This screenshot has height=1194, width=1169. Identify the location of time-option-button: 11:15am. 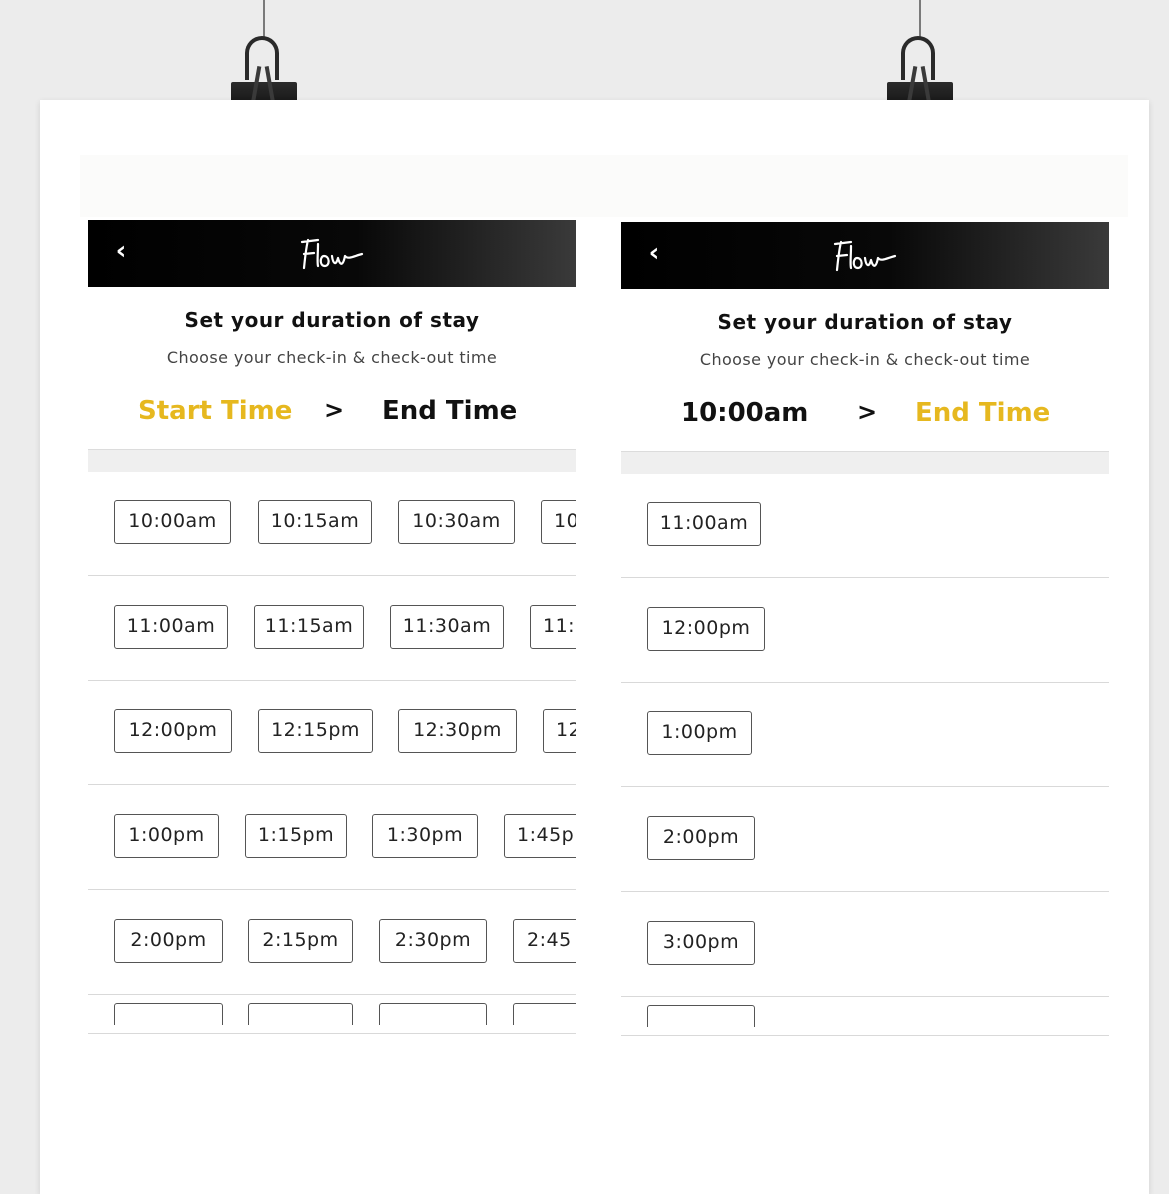
(309, 627).